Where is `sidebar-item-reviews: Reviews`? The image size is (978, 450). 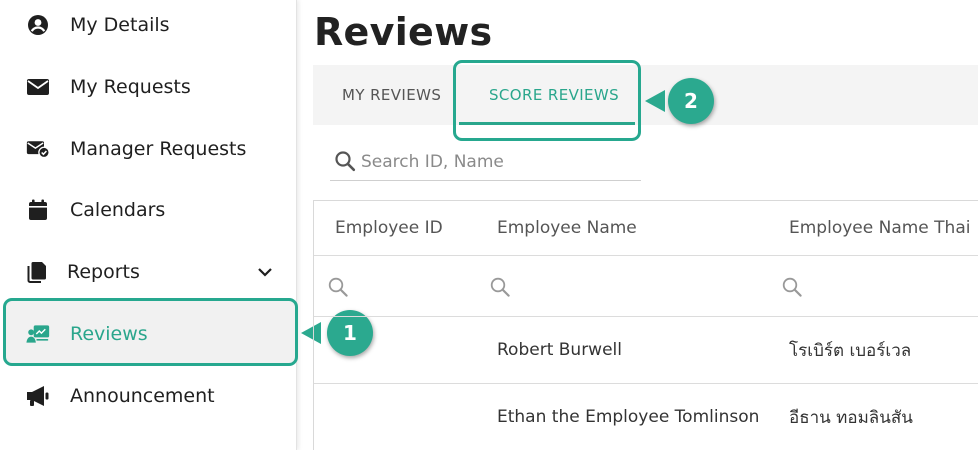 sidebar-item-reviews: Reviews is located at coordinates (148, 334).